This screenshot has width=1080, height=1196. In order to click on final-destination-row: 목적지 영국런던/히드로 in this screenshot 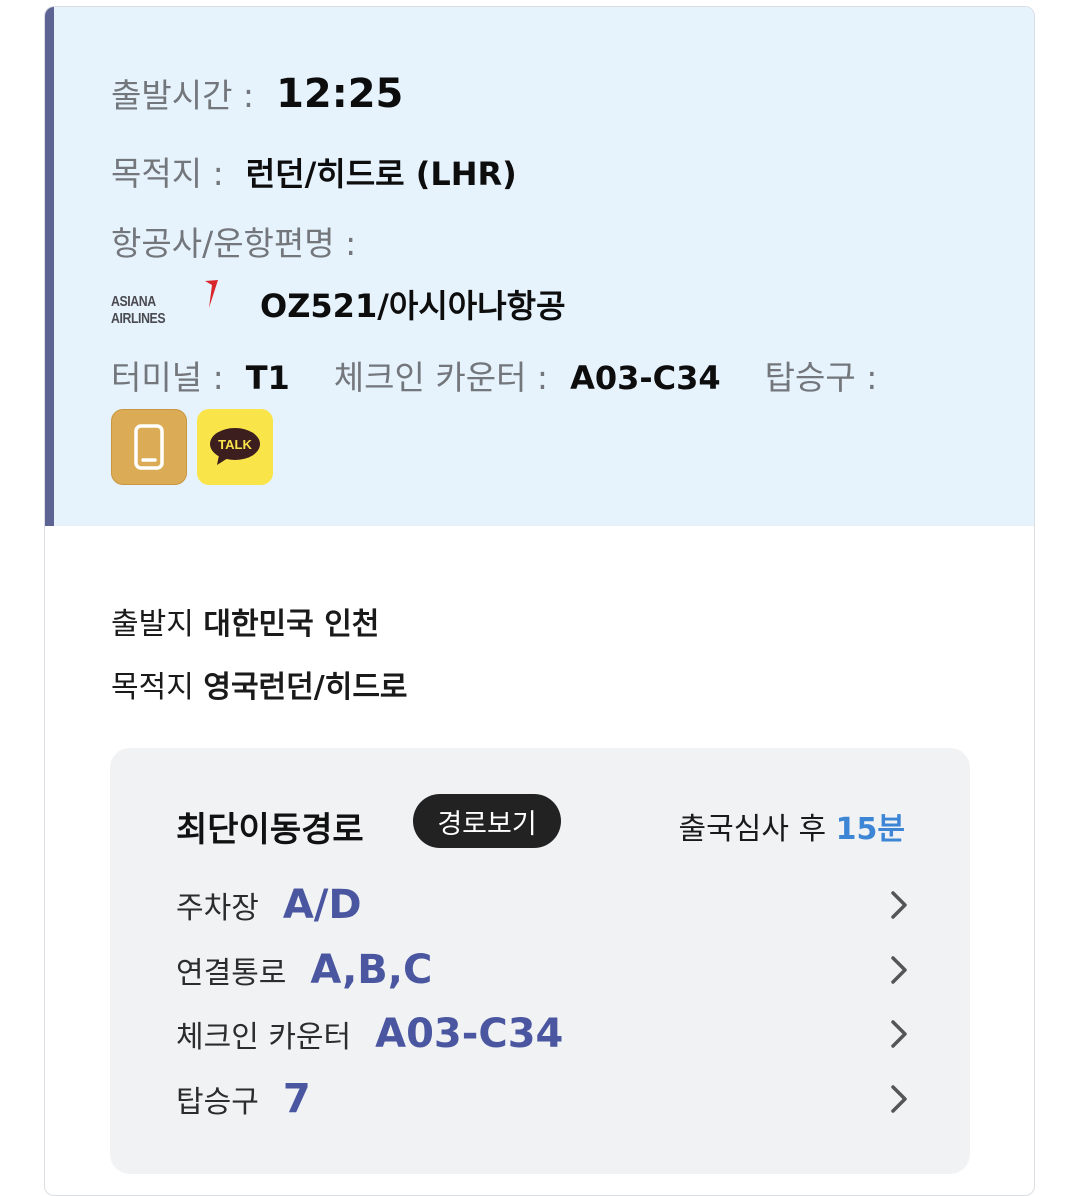, I will do `click(259, 684)`.